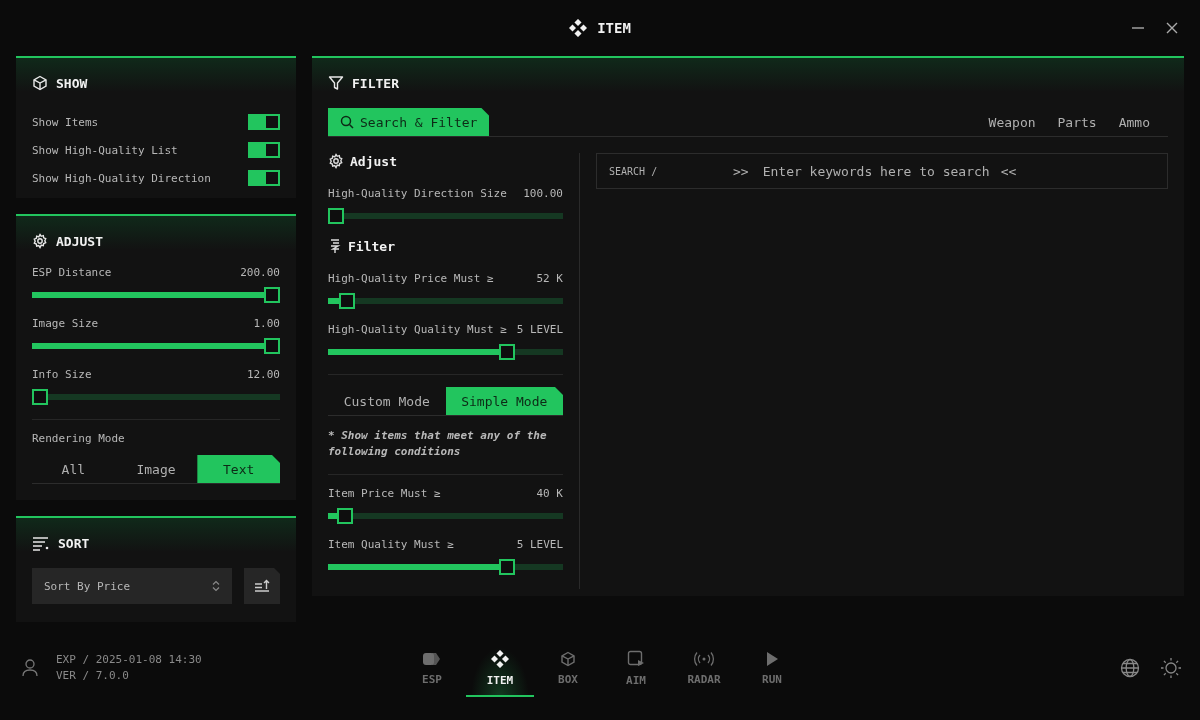  What do you see at coordinates (417, 194) in the screenshot?
I see `slider-label: High-Quality Direction Size` at bounding box center [417, 194].